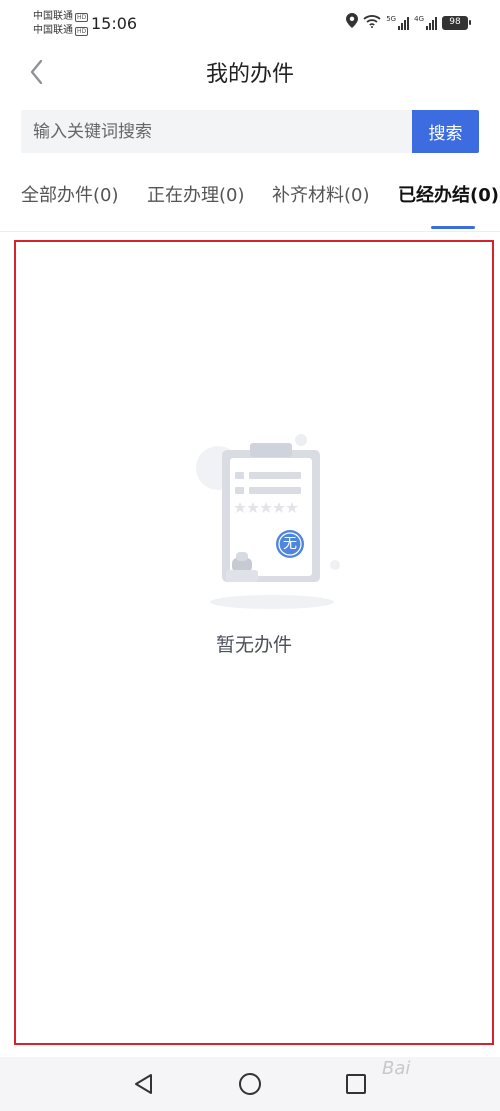 This screenshot has height=1111, width=500. I want to click on empty-state-message: 暂无办件, so click(253, 645).